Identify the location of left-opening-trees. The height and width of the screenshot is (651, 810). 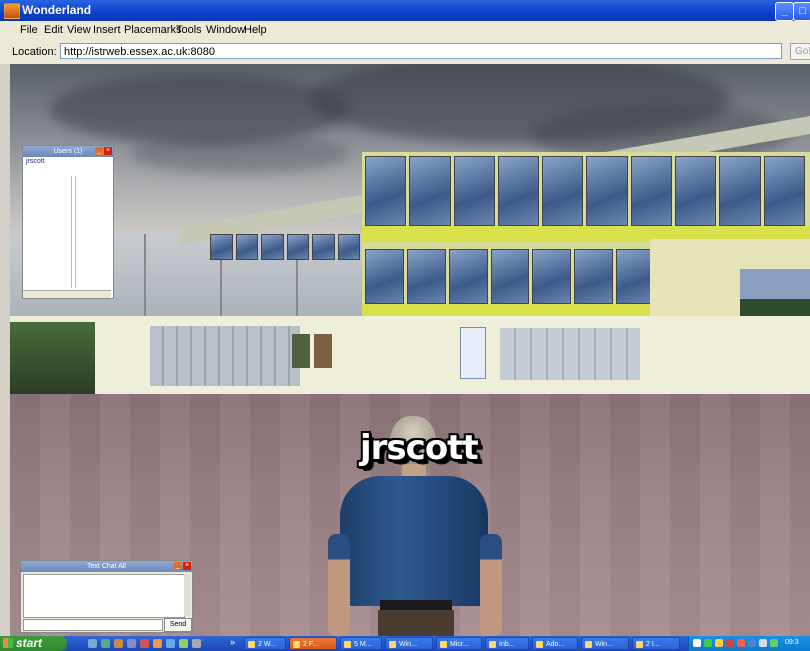
(52, 358).